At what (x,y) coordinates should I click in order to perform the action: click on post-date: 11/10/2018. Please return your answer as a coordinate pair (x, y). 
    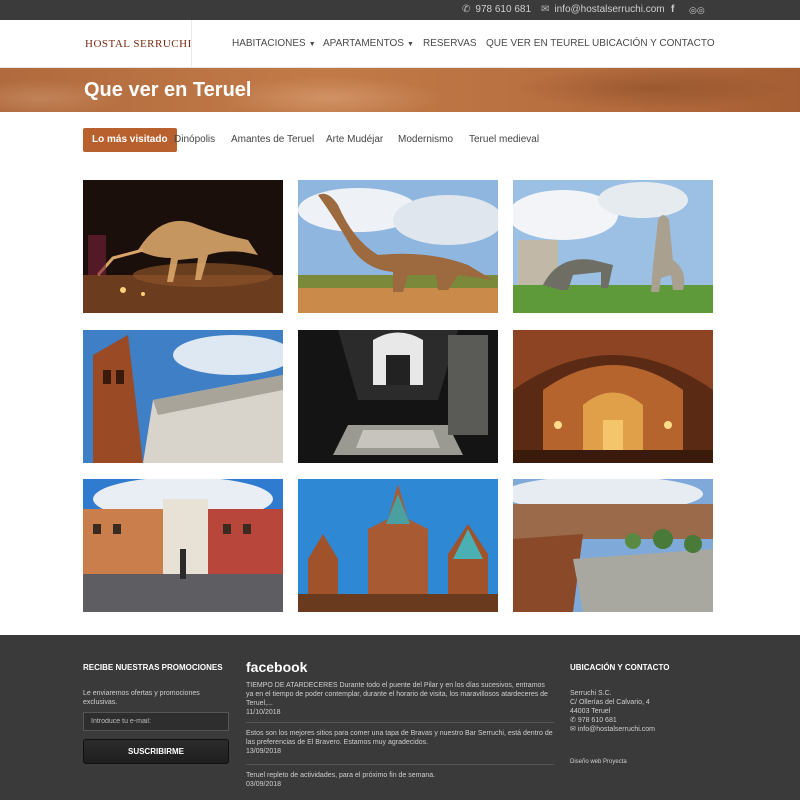
    Looking at the image, I should click on (263, 712).